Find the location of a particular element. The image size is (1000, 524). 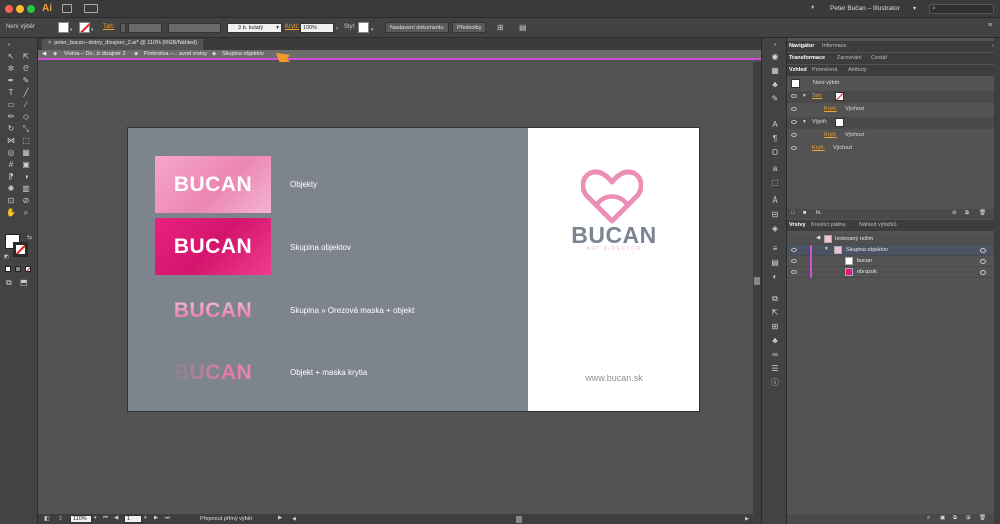

stroke-attr-label: Tah: is located at coordinates (817, 96).